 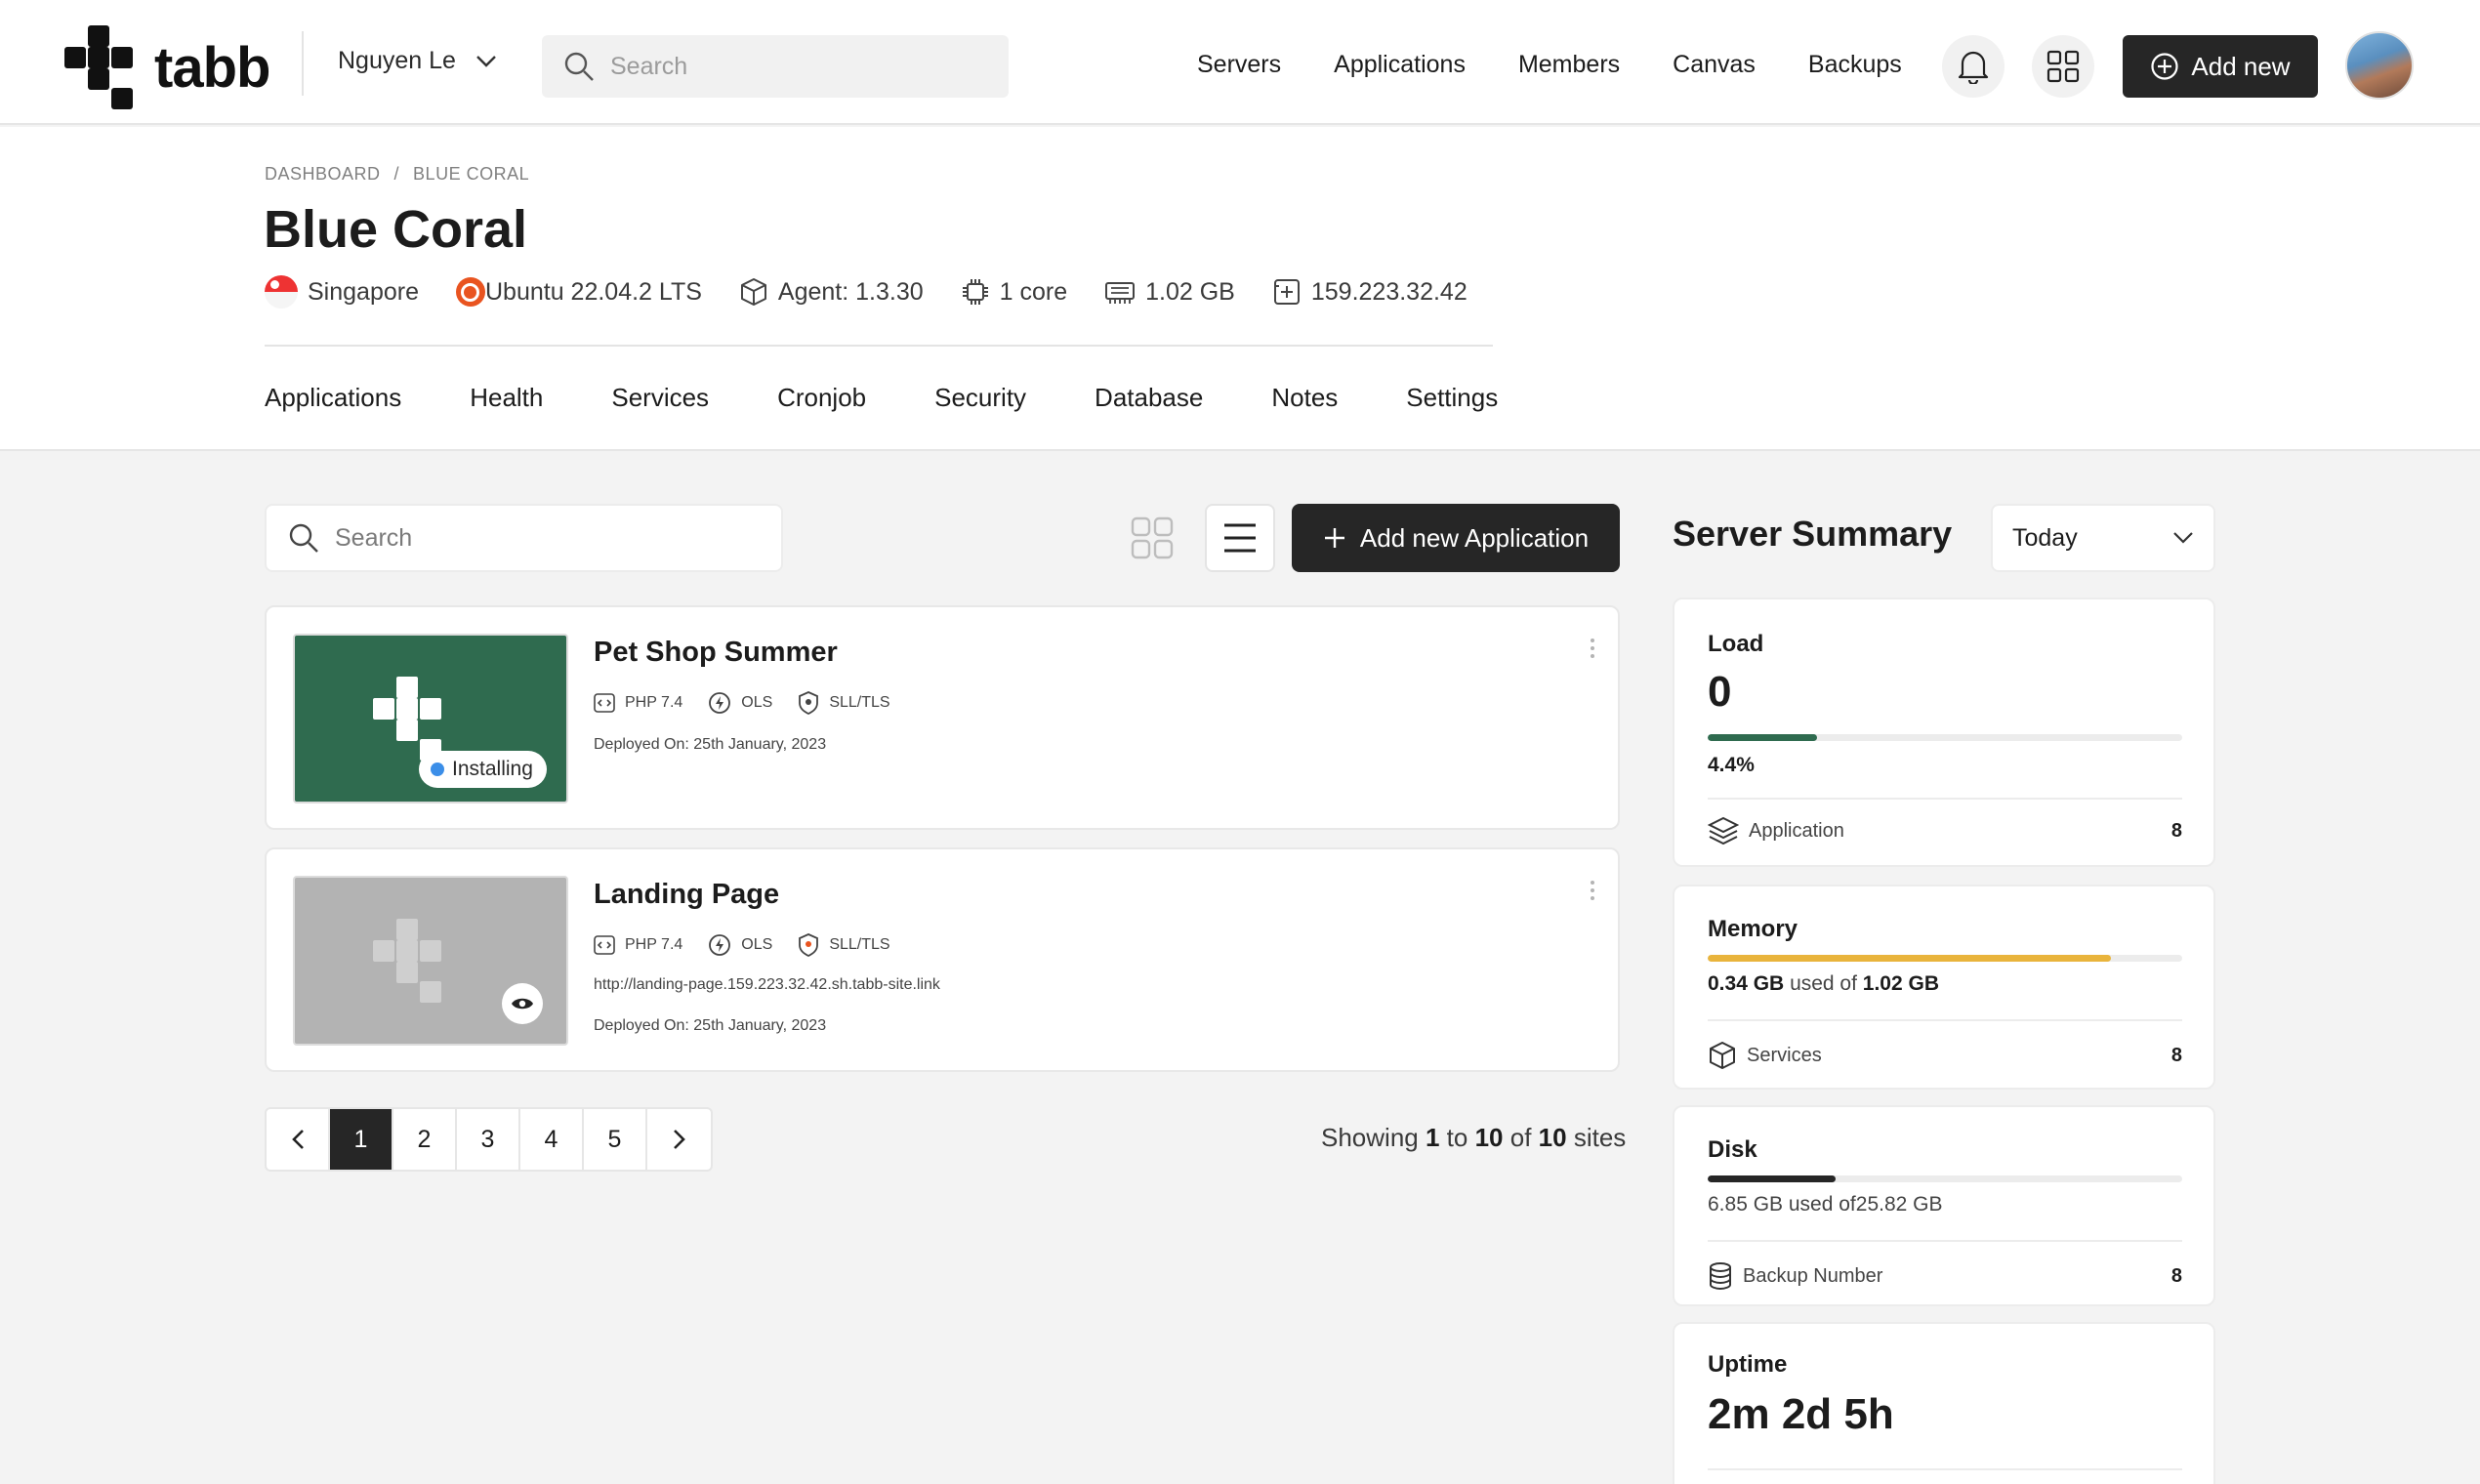 What do you see at coordinates (1149, 398) in the screenshot?
I see `tab-database: Database` at bounding box center [1149, 398].